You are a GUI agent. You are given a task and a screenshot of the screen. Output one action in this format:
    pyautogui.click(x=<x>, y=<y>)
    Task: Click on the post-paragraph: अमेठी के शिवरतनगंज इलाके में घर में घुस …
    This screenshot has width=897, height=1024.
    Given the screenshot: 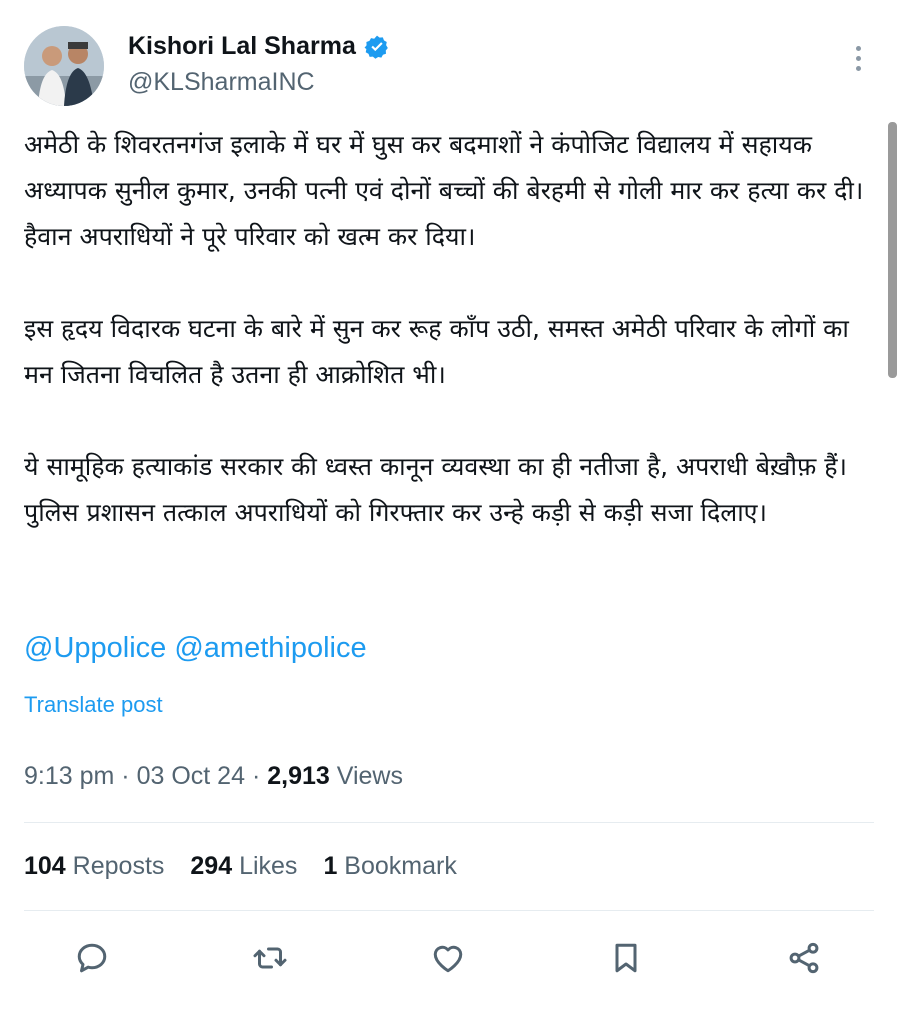 What is the action you would take?
    pyautogui.click(x=444, y=190)
    